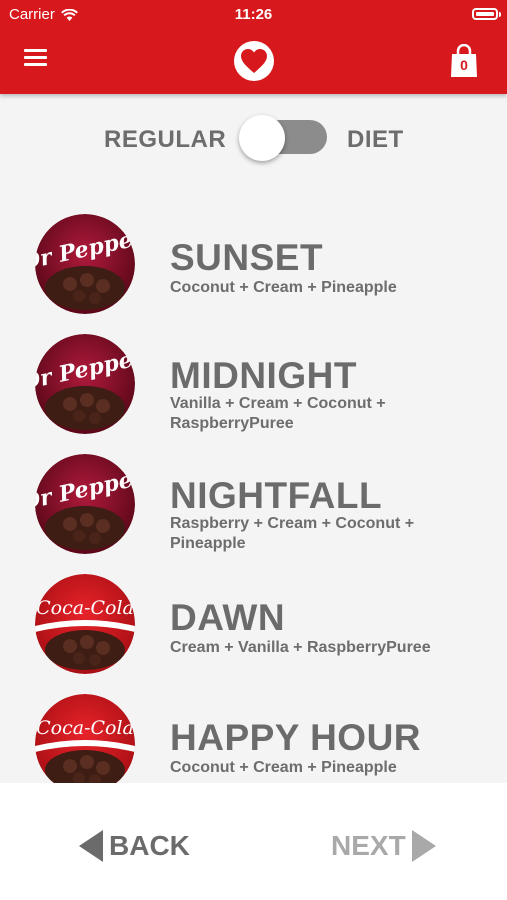 Image resolution: width=507 pixels, height=900 pixels. Describe the element at coordinates (486, 14) in the screenshot. I see `battery-icon` at that location.